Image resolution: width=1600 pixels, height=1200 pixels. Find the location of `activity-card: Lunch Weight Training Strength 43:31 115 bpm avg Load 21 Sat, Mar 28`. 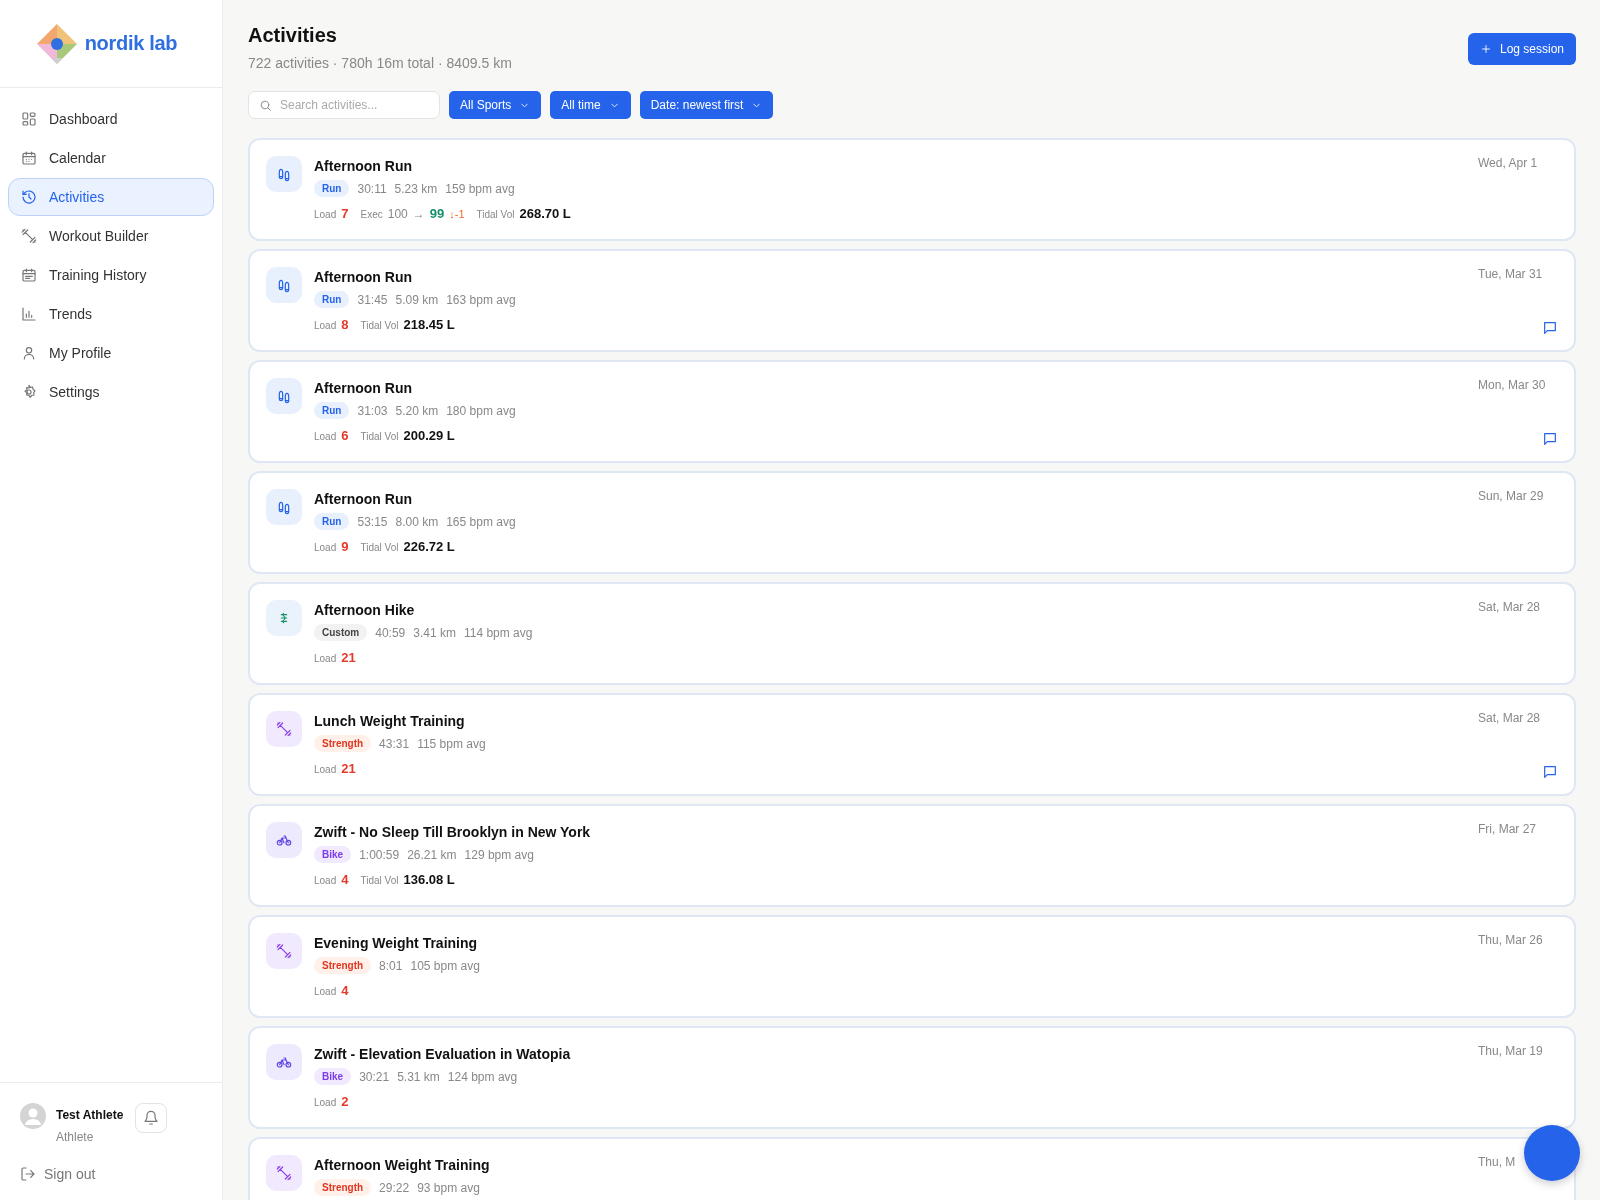

activity-card: Lunch Weight Training Strength 43:31 115 bpm avg Load 21 Sat, Mar 28 is located at coordinates (912, 744).